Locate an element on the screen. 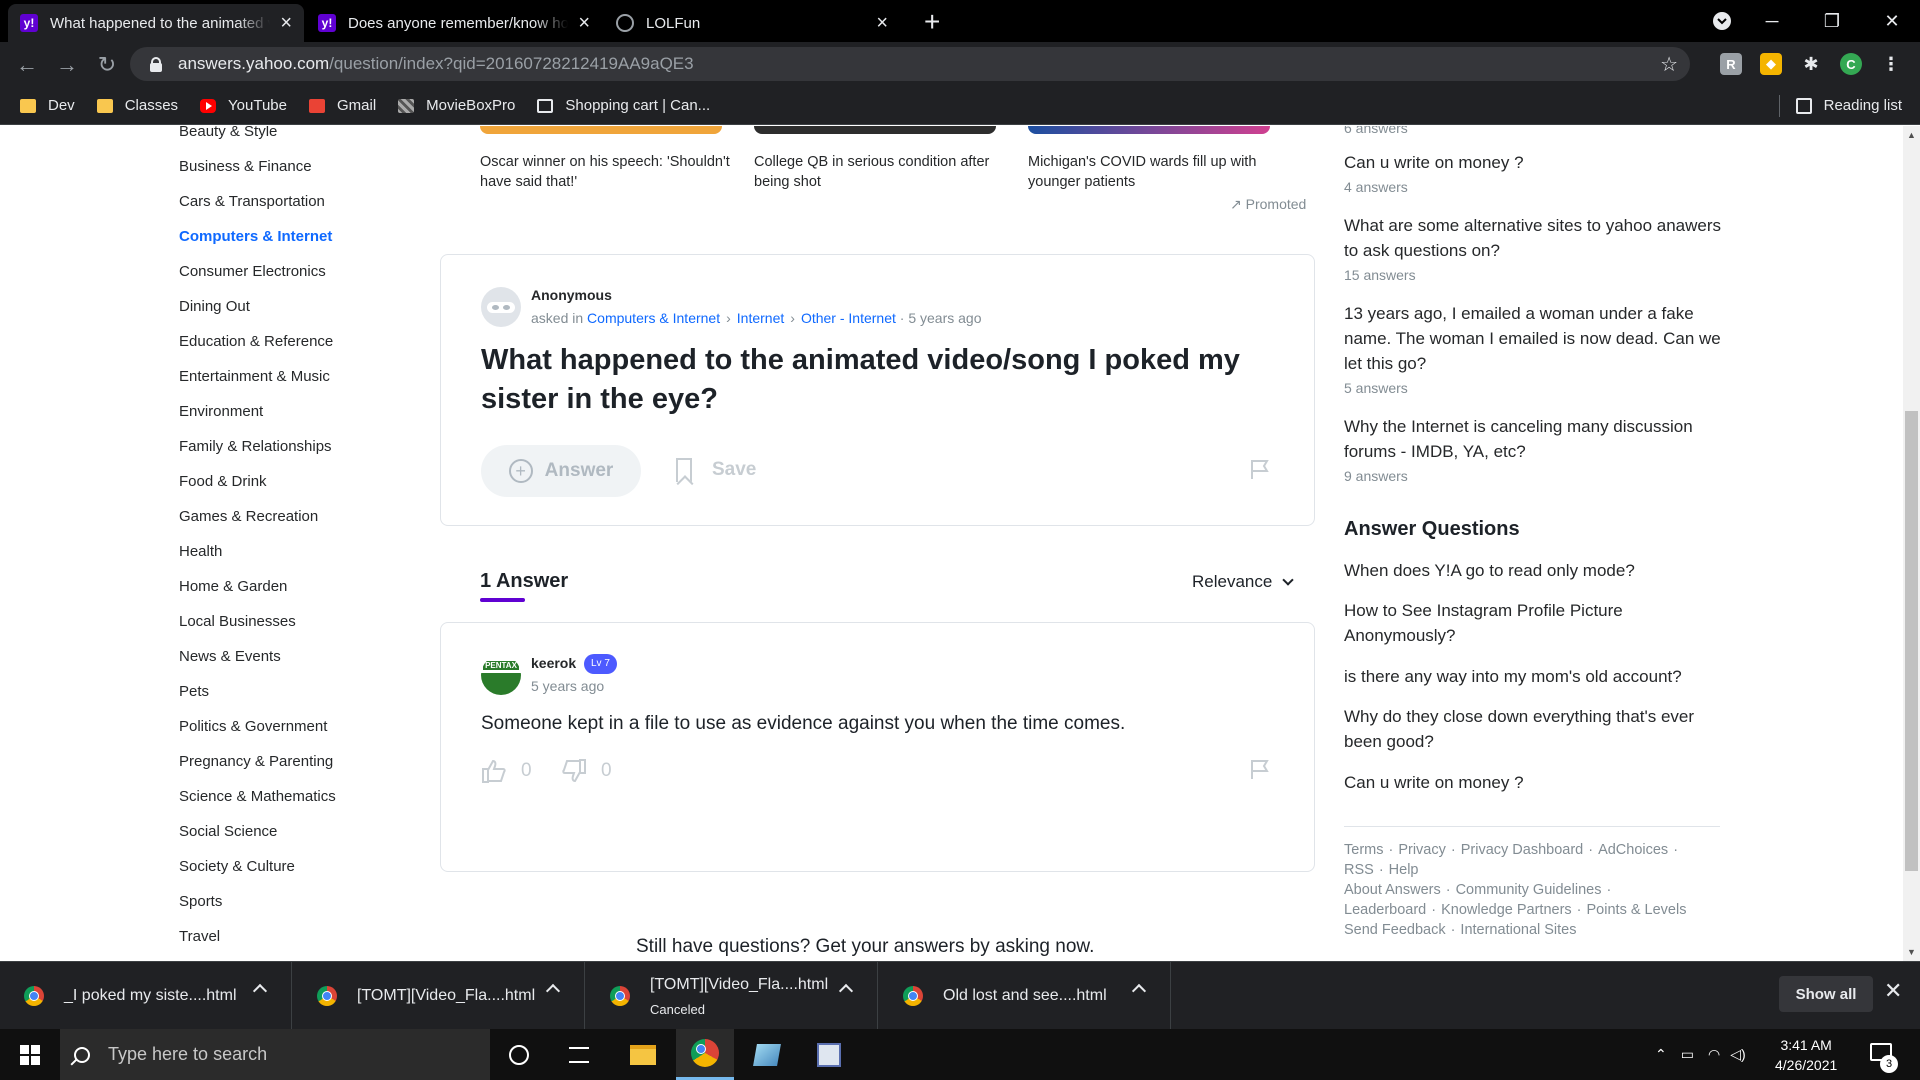 This screenshot has width=1920, height=1080. bookmark-star-icon: ☆ is located at coordinates (1669, 64).